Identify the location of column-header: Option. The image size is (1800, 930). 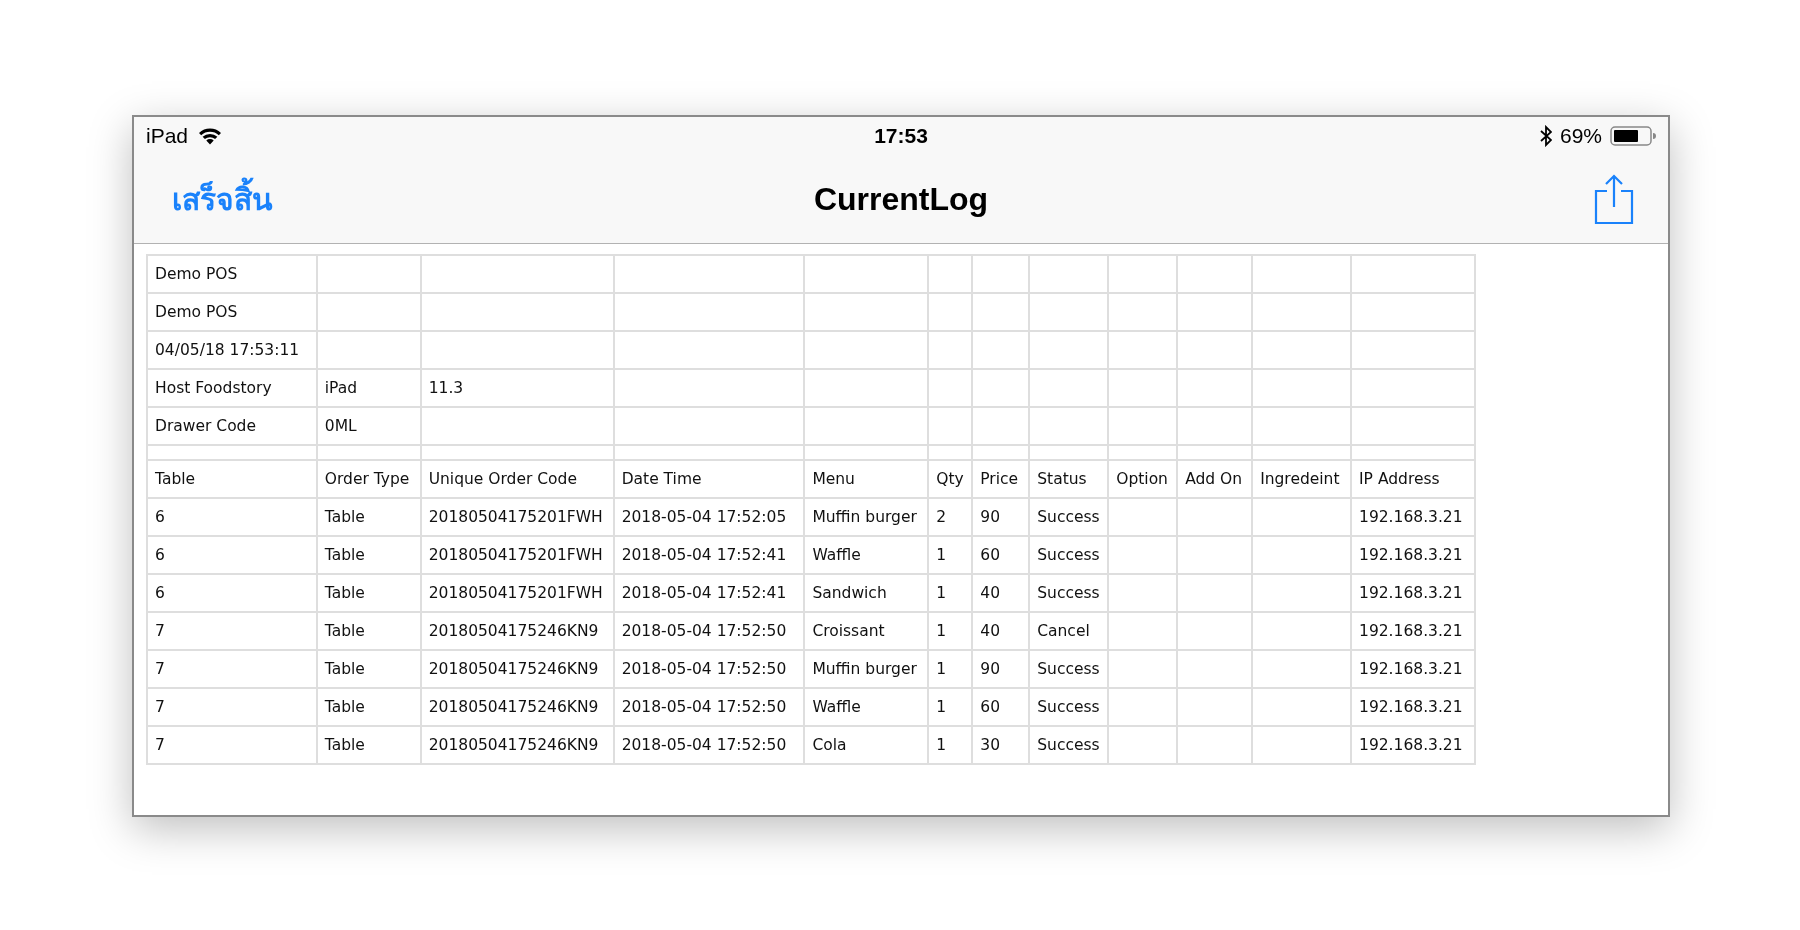
(1143, 479).